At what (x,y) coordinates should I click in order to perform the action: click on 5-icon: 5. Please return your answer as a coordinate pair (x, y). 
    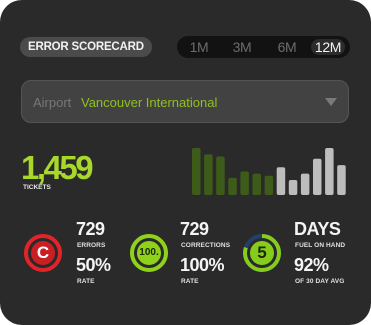
    Looking at the image, I should click on (262, 253).